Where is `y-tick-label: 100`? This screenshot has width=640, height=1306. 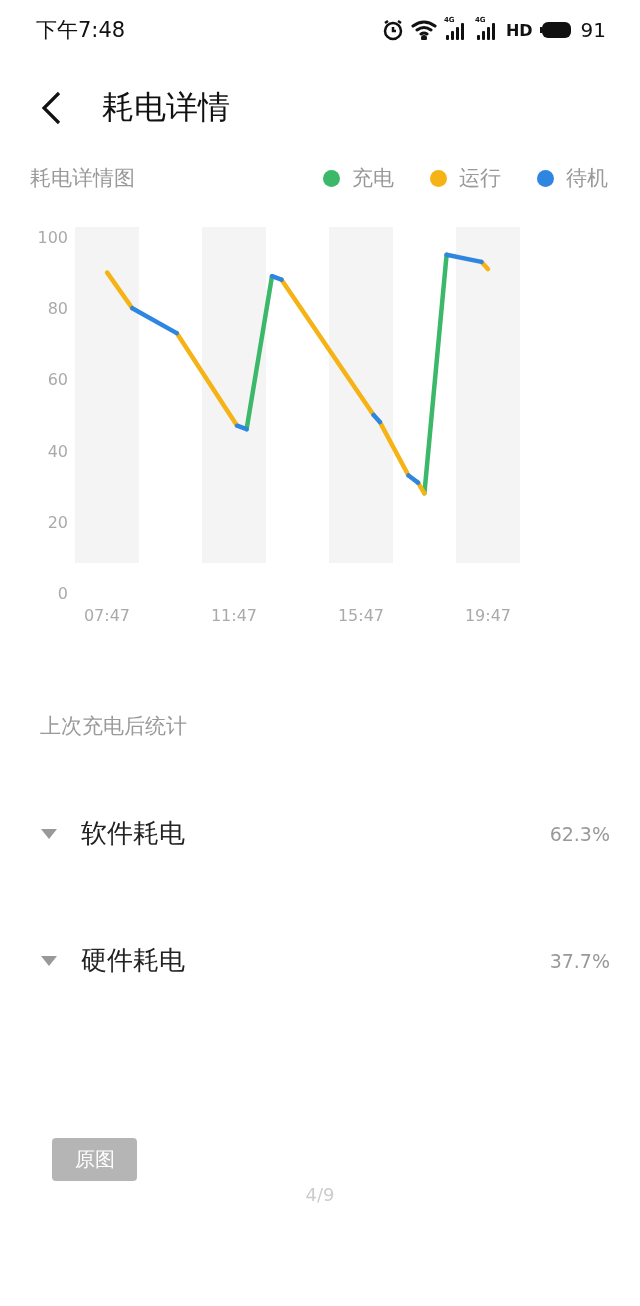 y-tick-label: 100 is located at coordinates (52, 237).